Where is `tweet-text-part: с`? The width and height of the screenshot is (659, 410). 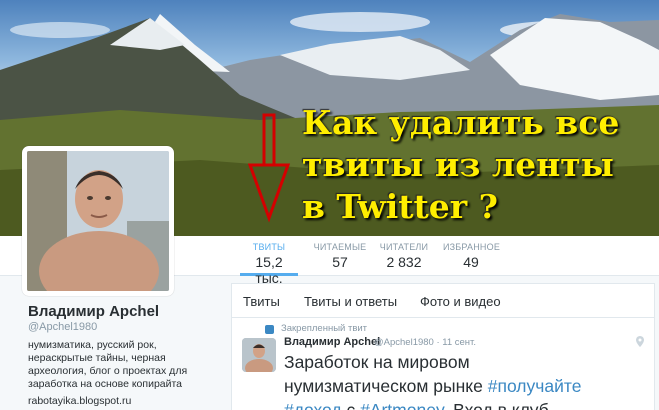 tweet-text-part: с is located at coordinates (351, 405).